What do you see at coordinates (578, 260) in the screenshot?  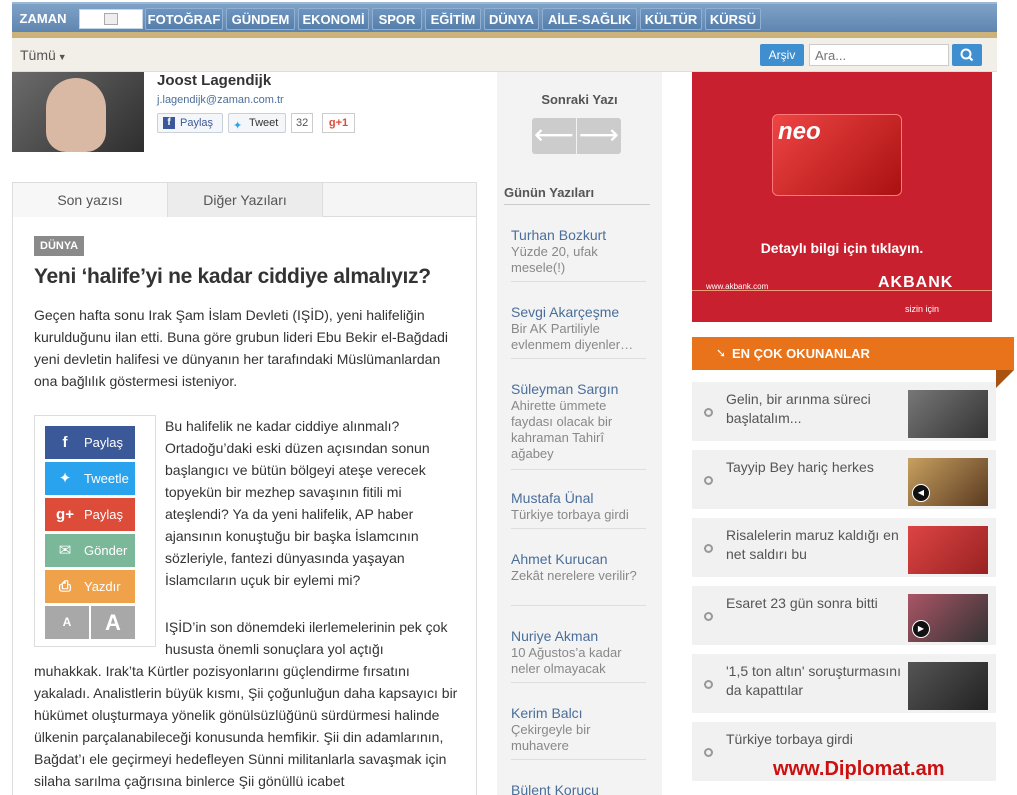 I see `column-title: Yüzde 20, ufak mesele(!)` at bounding box center [578, 260].